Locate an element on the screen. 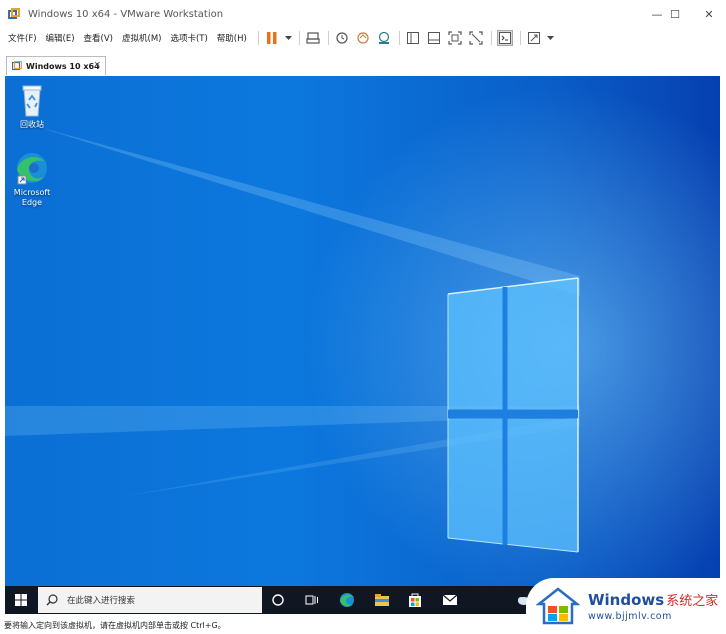  vm-tab-icon is located at coordinates (17, 66).